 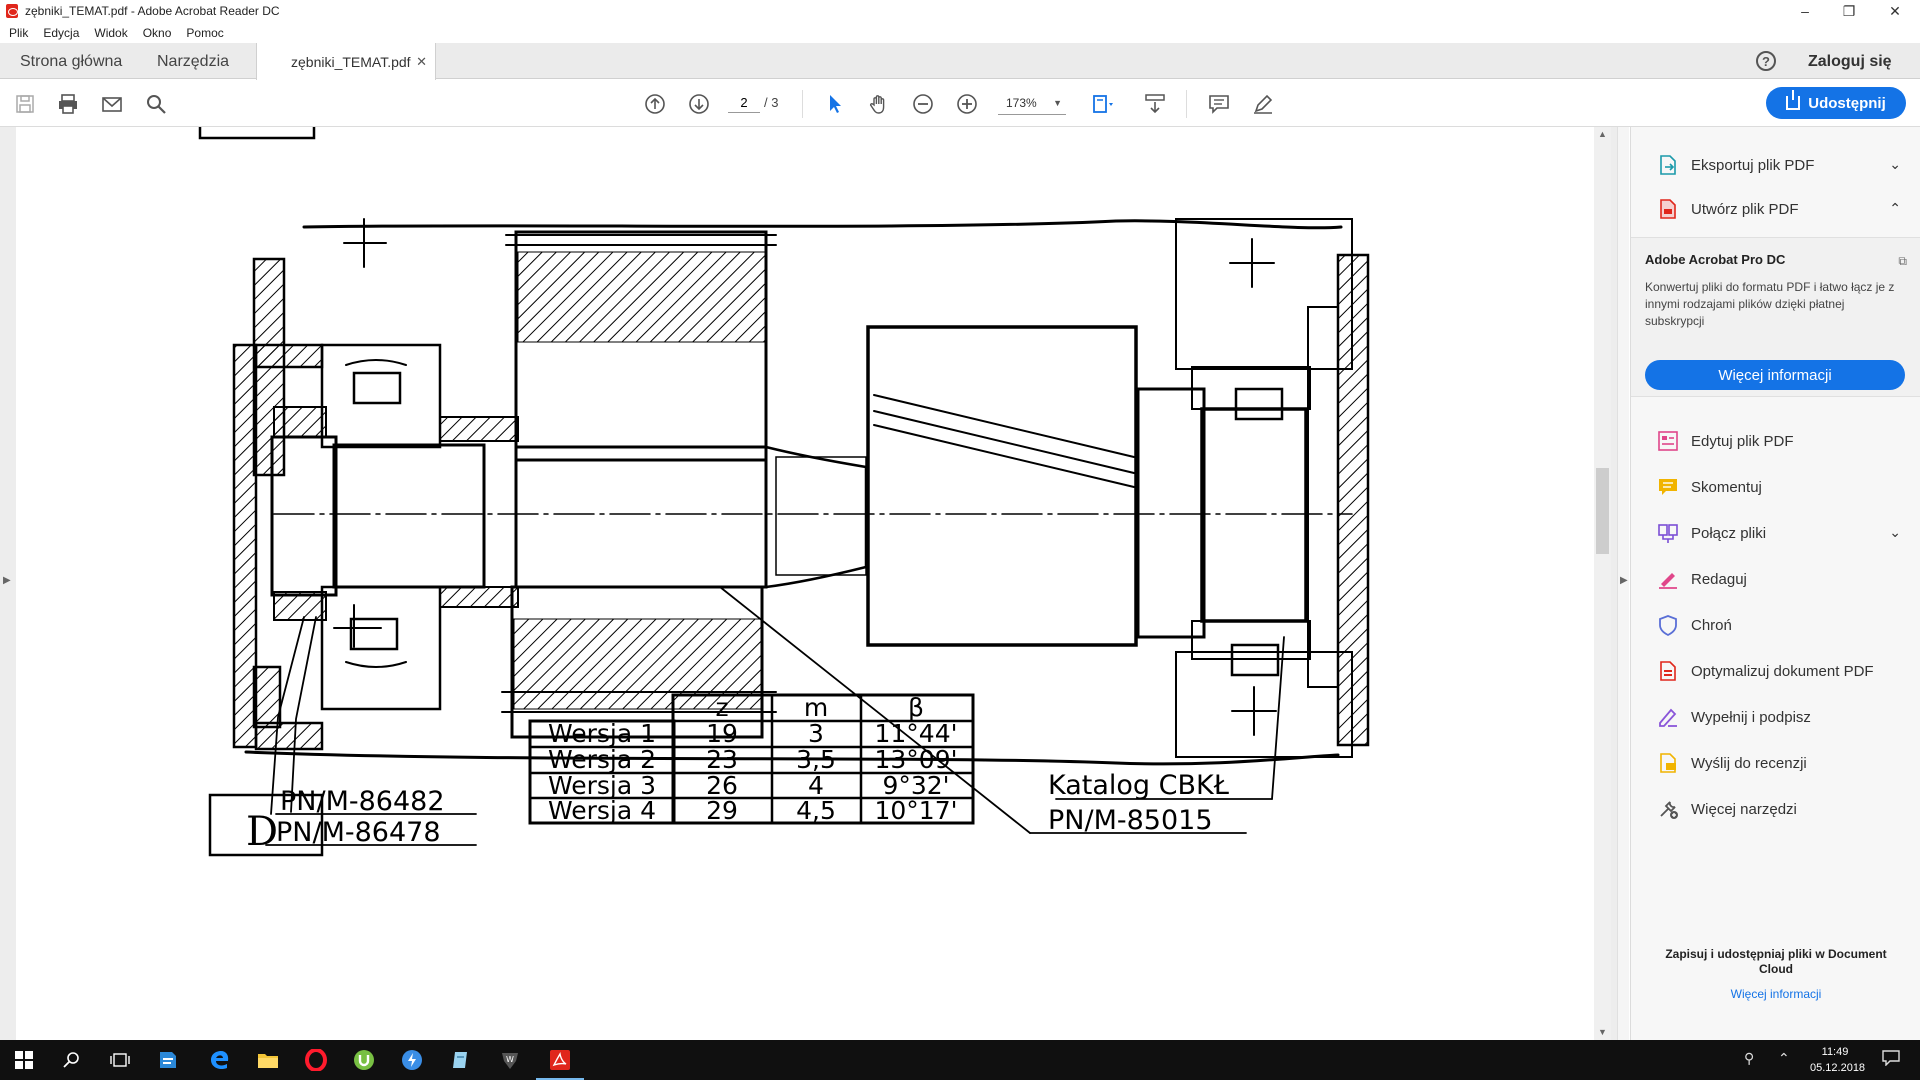 What do you see at coordinates (112, 104) in the screenshot?
I see `email-icon` at bounding box center [112, 104].